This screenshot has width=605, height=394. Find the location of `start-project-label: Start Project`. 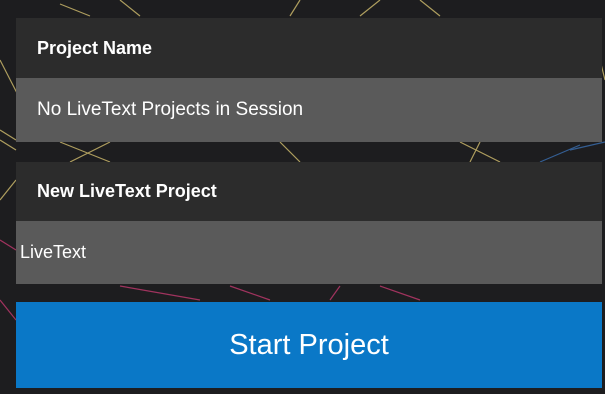

start-project-label: Start Project is located at coordinates (309, 344).